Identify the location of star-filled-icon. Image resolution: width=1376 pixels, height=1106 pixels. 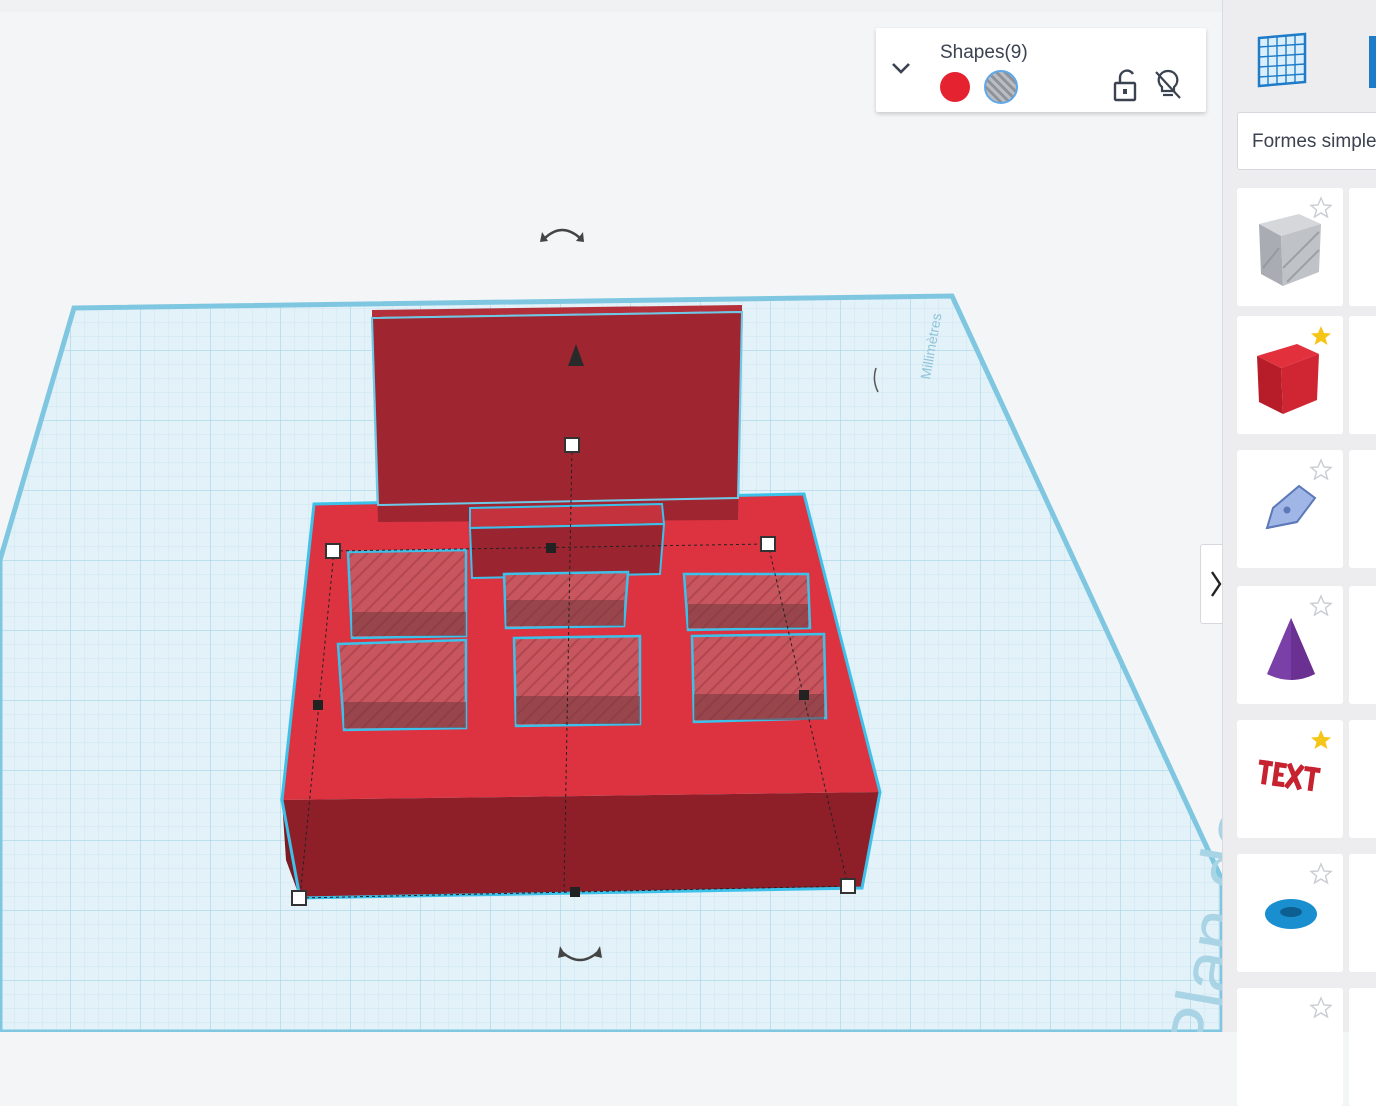
(1321, 740).